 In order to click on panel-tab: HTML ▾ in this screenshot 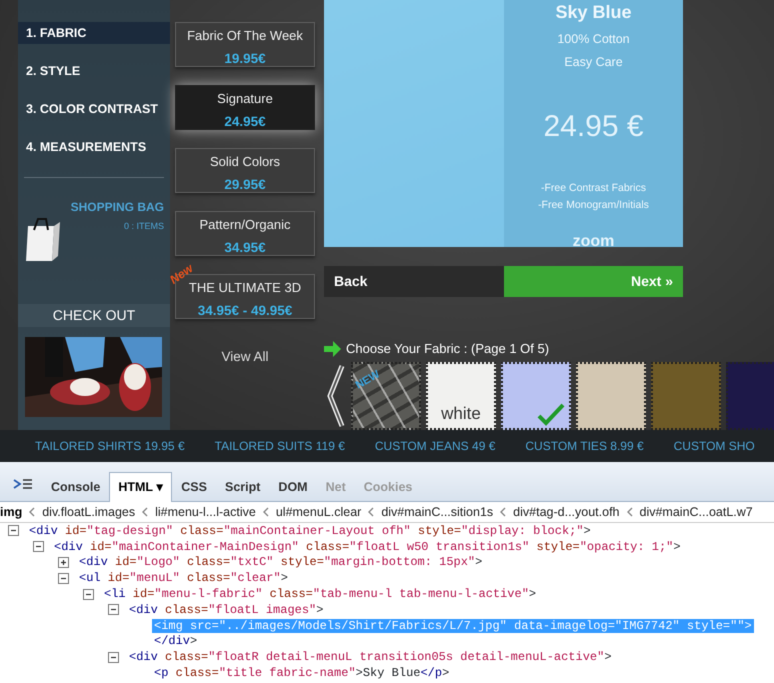, I will do `click(140, 487)`.